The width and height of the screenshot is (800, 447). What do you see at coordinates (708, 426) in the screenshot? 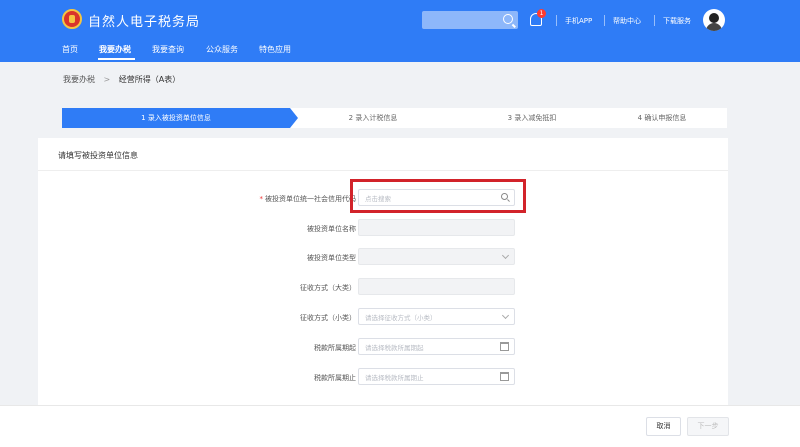
I see `next-step-button: 下一步` at bounding box center [708, 426].